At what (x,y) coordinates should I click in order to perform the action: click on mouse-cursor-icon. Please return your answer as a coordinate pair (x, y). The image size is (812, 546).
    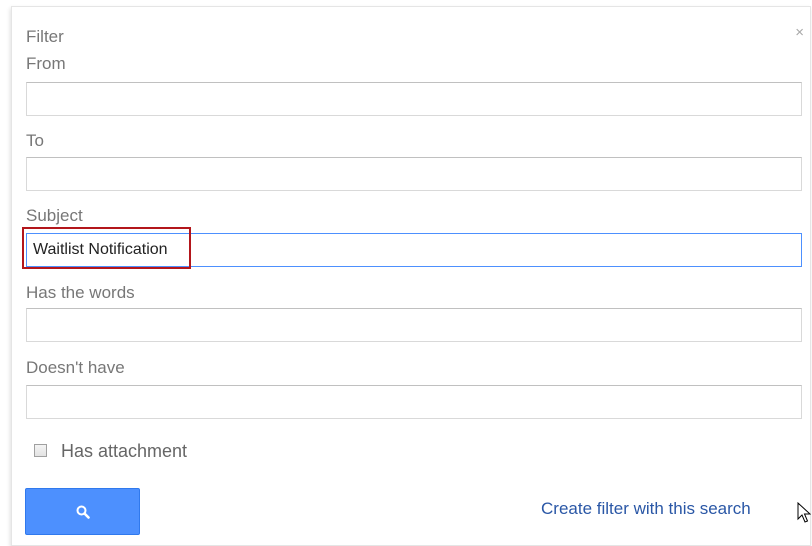
    Looking at the image, I should click on (804, 512).